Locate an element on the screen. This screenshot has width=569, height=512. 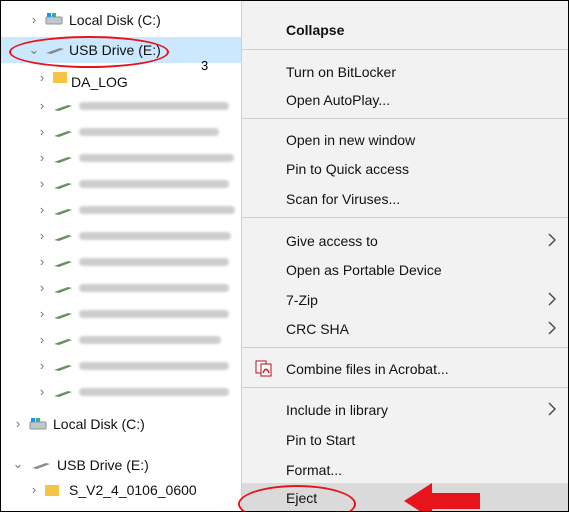
menu-item-7zip: 7-Zip is located at coordinates (405, 300).